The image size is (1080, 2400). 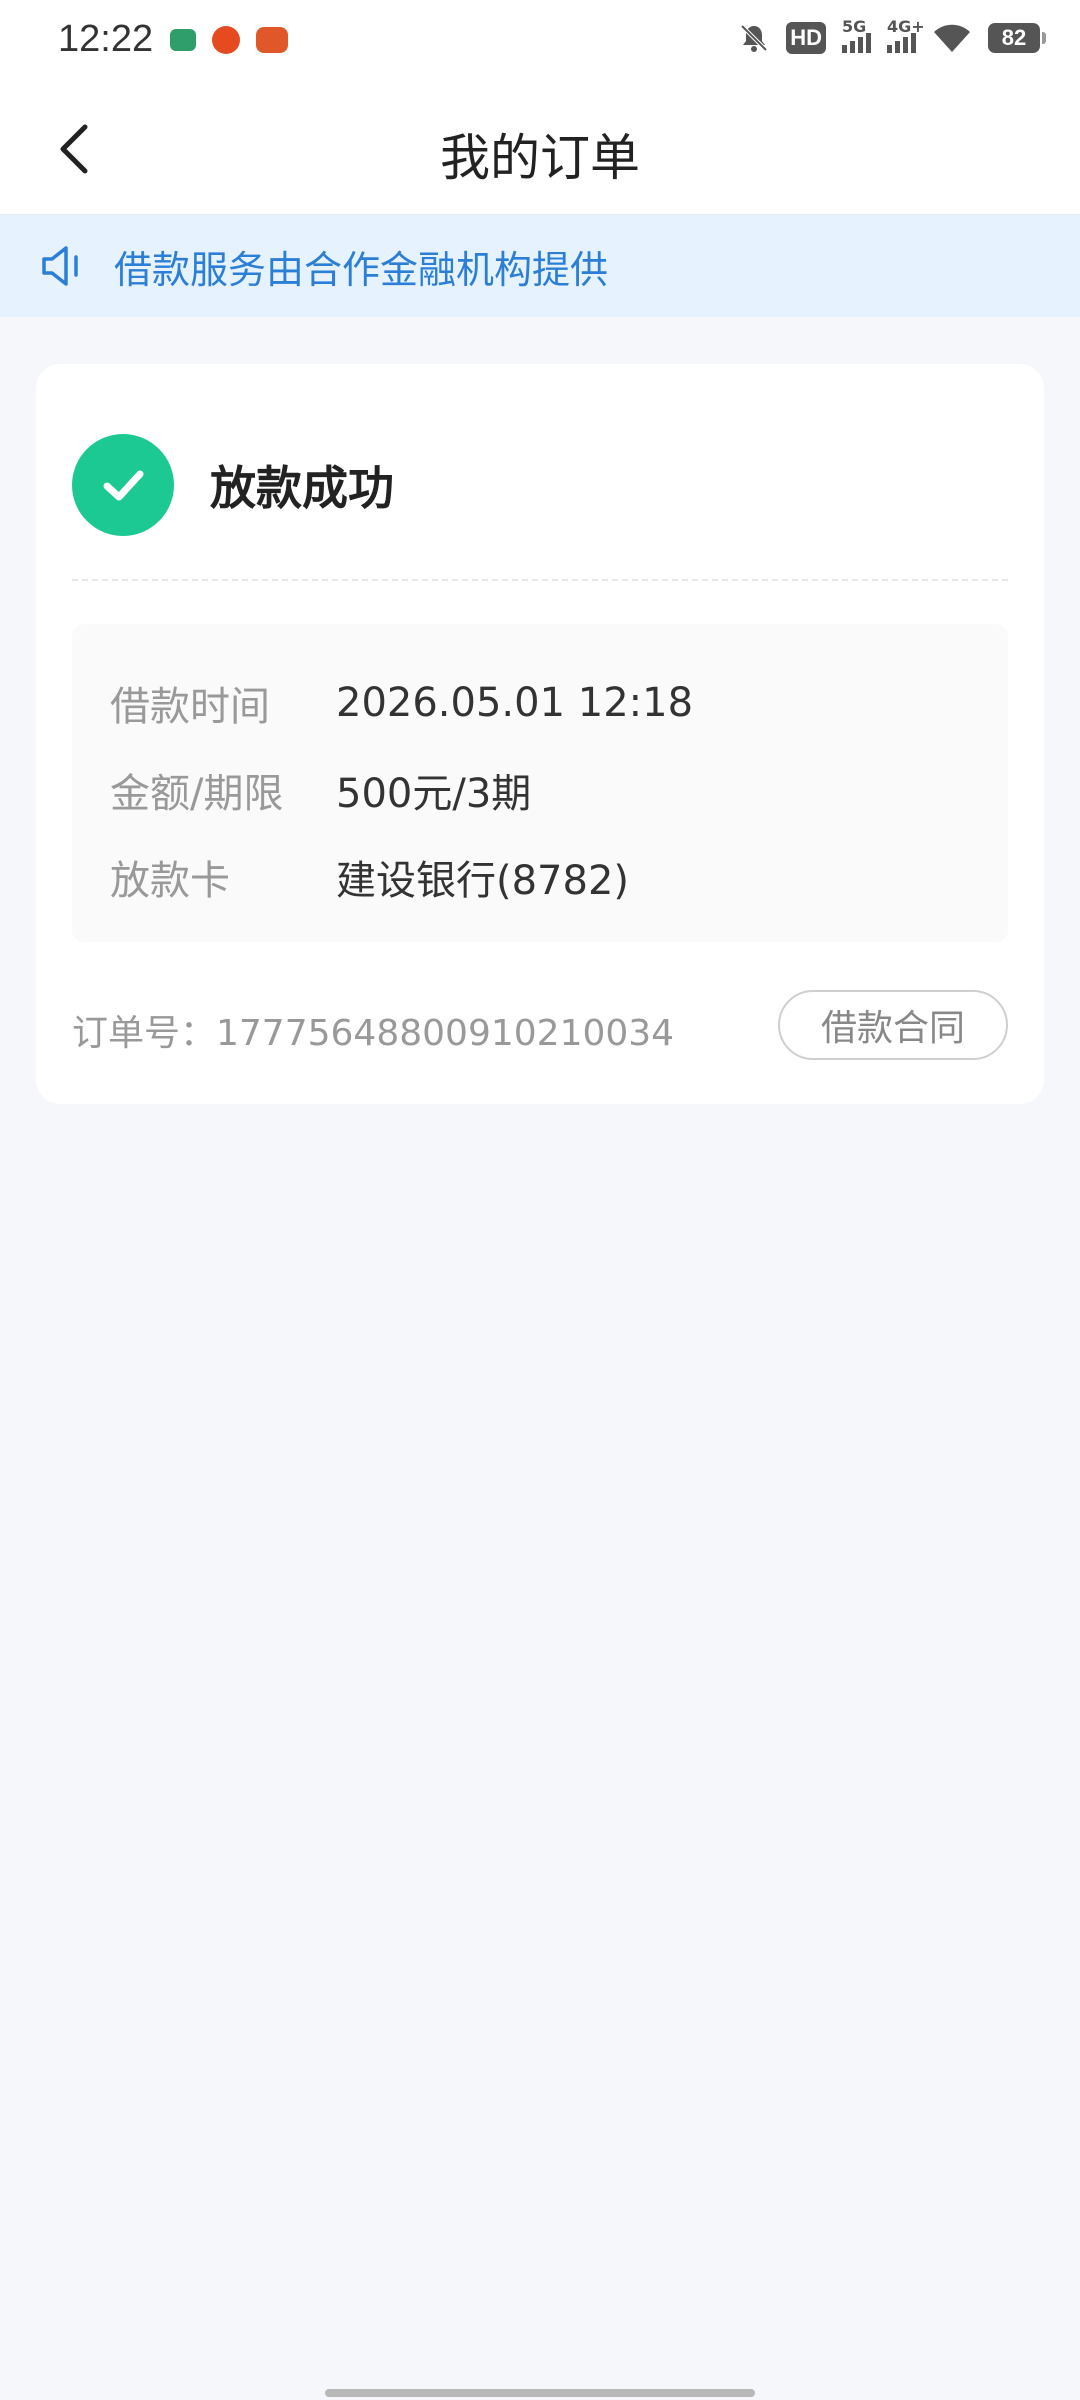 I want to click on order-status-row: 放款成功, so click(x=233, y=485).